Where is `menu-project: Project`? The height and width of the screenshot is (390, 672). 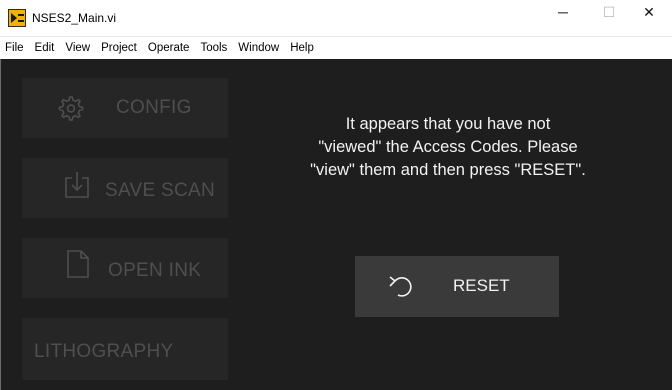 menu-project: Project is located at coordinates (119, 48).